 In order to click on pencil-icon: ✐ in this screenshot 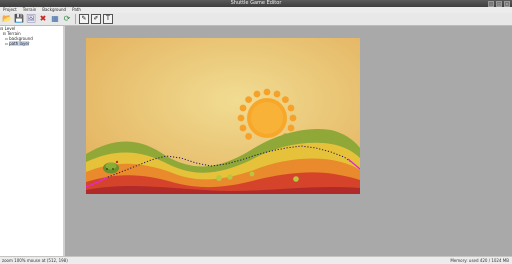, I will do `click(96, 18)`.